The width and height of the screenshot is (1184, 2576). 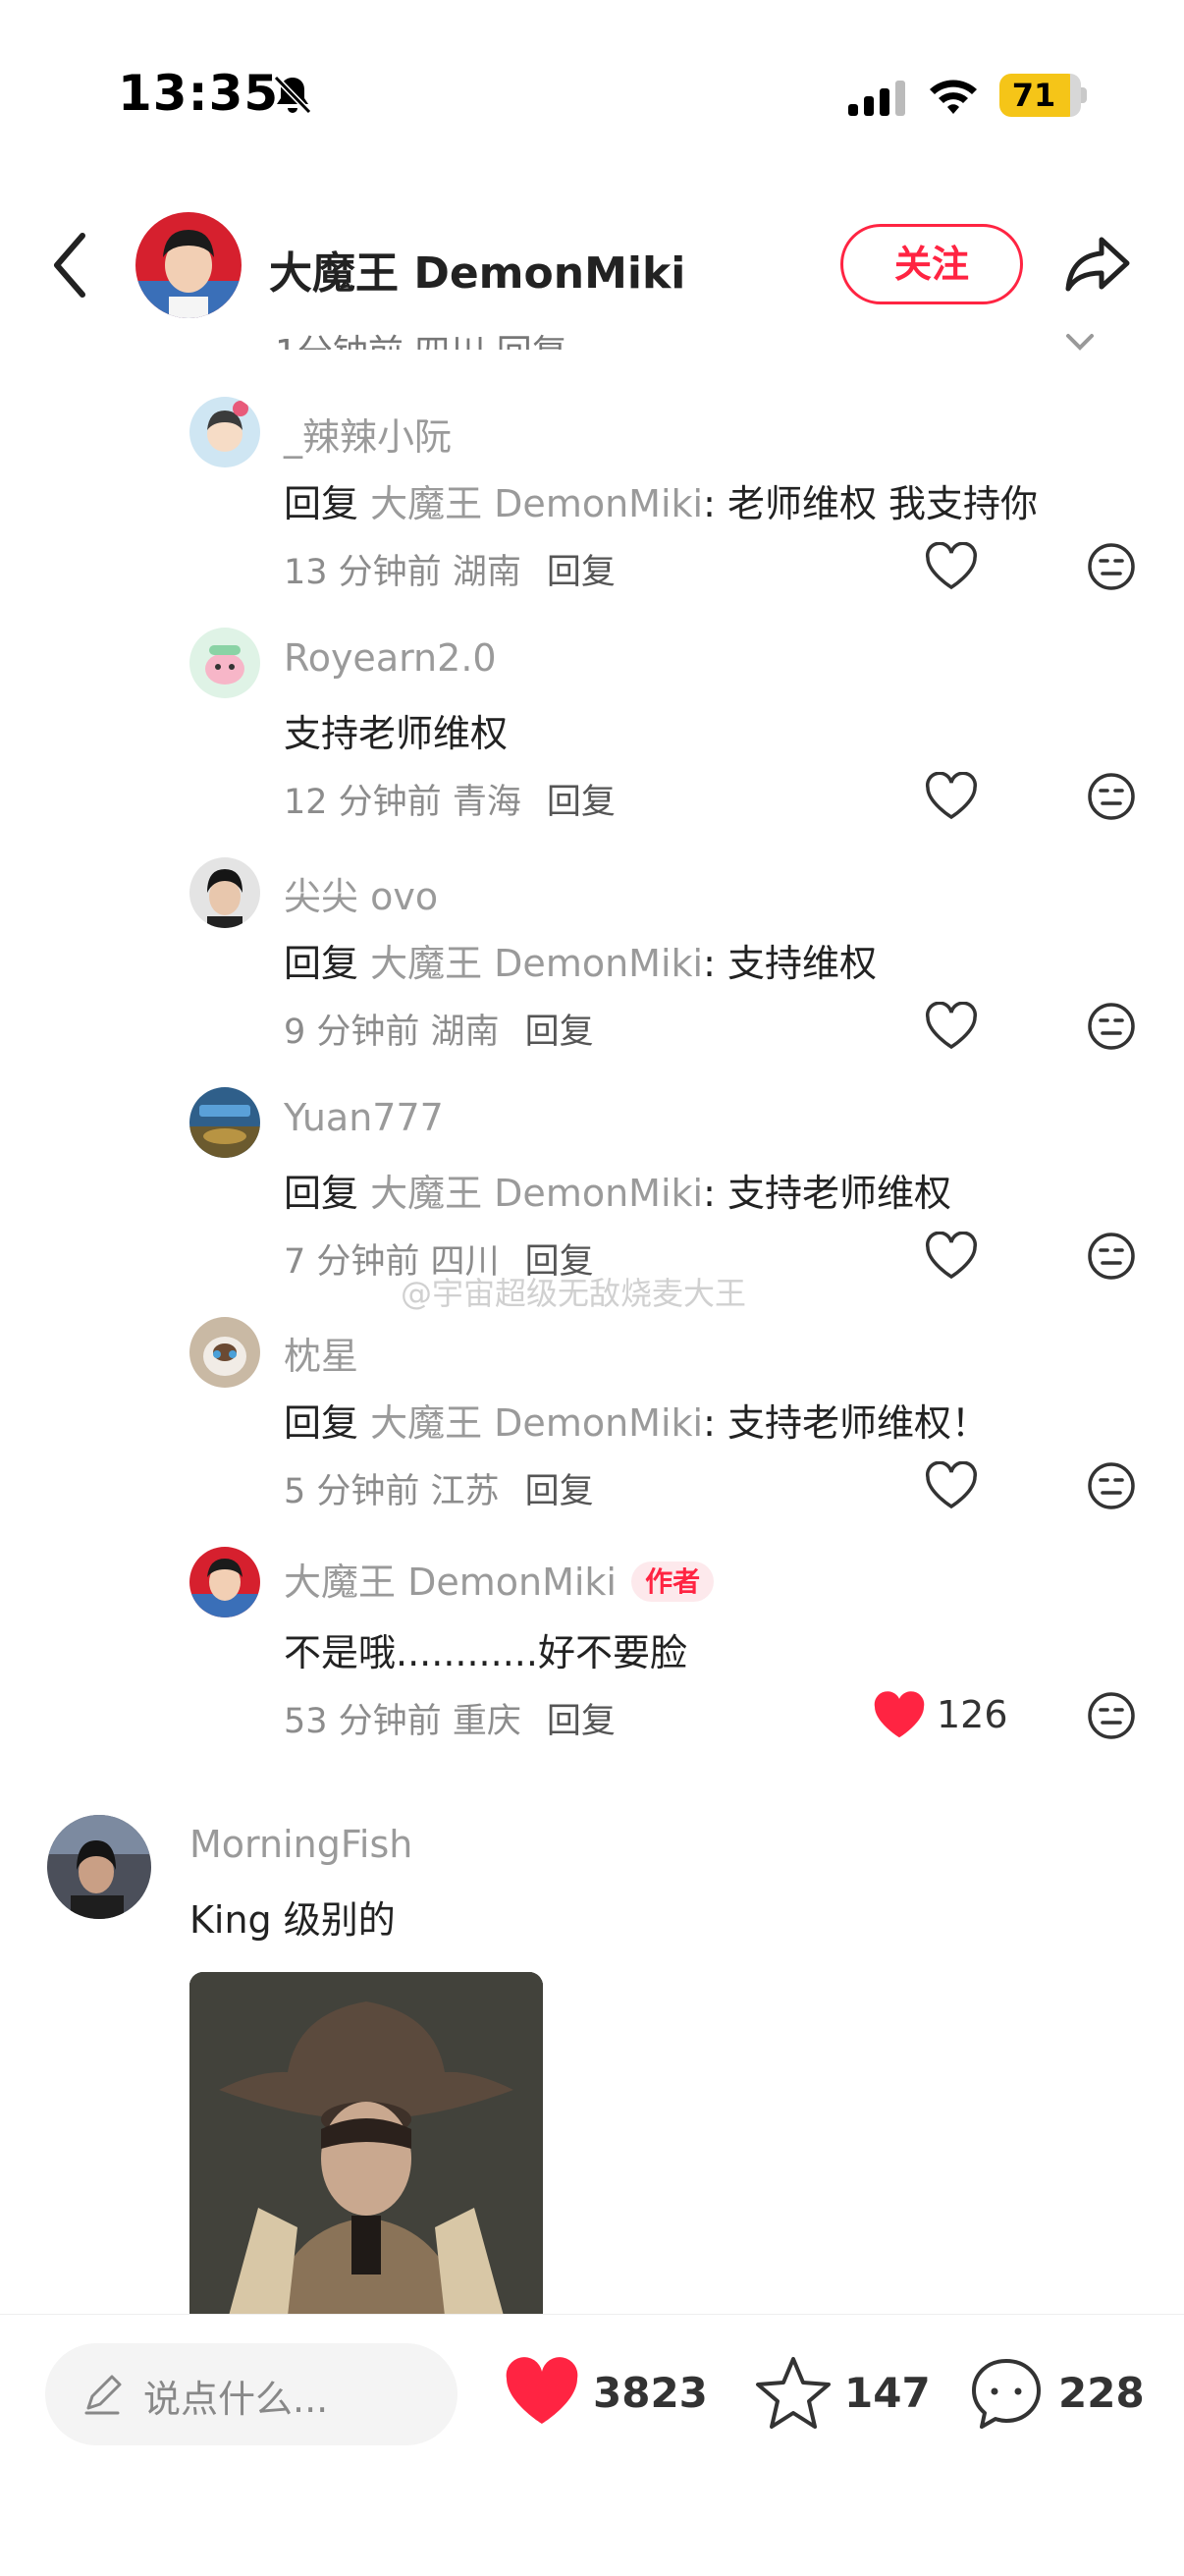 What do you see at coordinates (871, 503) in the screenshot?
I see `reply-body: : 老师维权 我支持你` at bounding box center [871, 503].